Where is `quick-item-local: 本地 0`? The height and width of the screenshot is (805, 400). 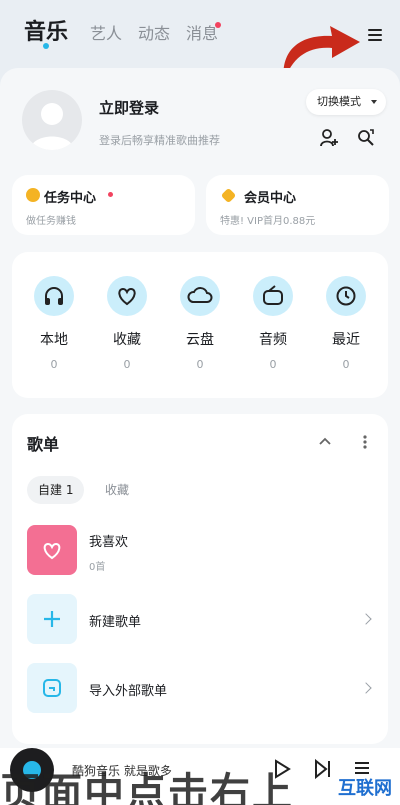
quick-item-local: 本地 0 is located at coordinates (54, 323).